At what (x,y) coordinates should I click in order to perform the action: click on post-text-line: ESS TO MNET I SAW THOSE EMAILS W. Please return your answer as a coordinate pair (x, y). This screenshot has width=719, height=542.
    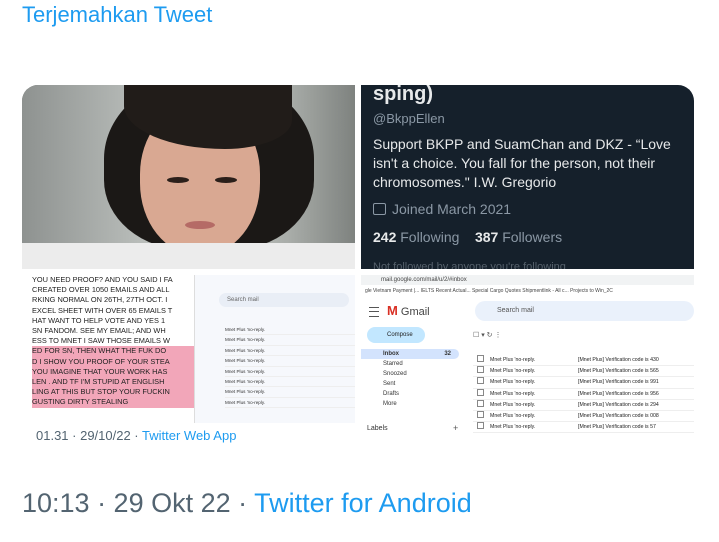
    Looking at the image, I should click on (101, 341).